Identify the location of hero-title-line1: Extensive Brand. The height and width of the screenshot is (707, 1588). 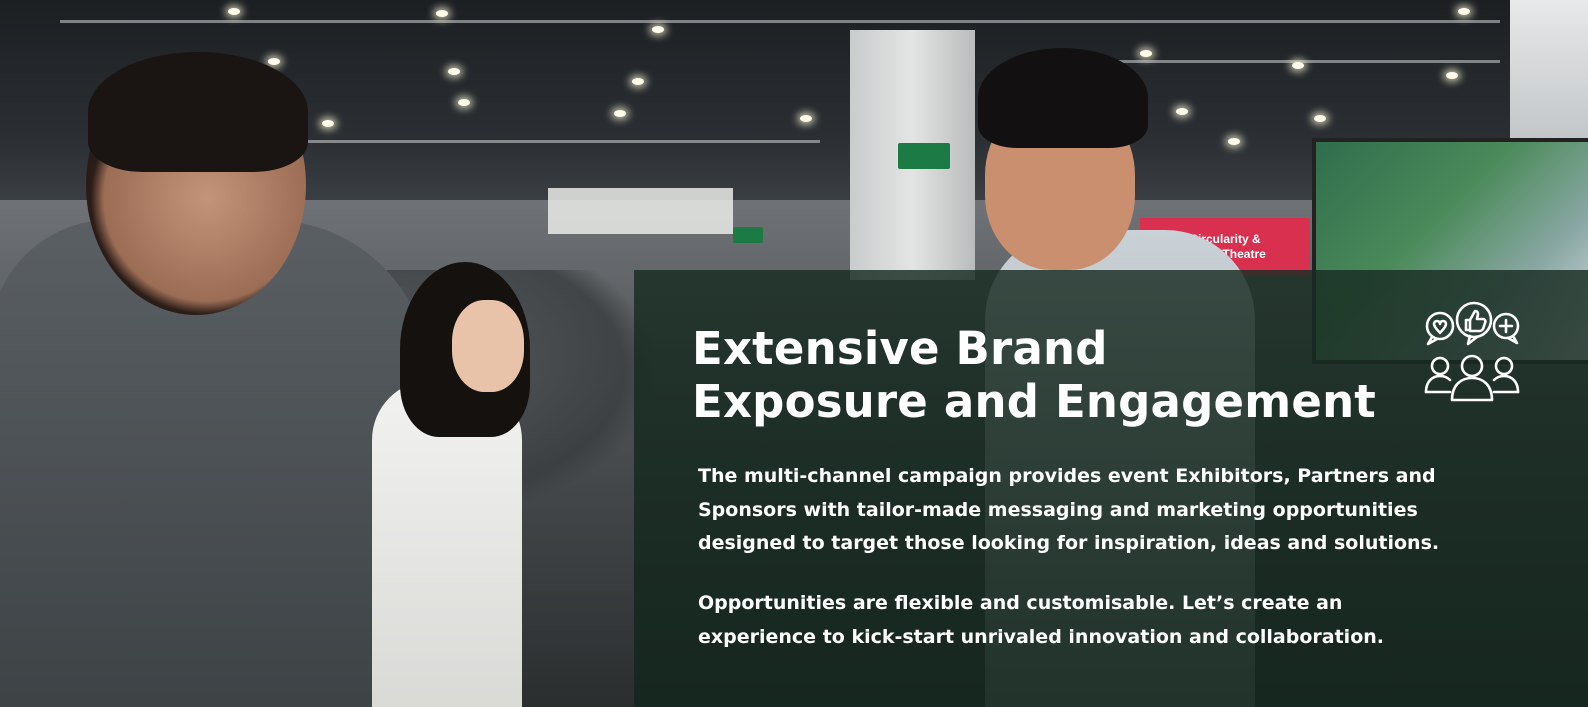
(900, 348).